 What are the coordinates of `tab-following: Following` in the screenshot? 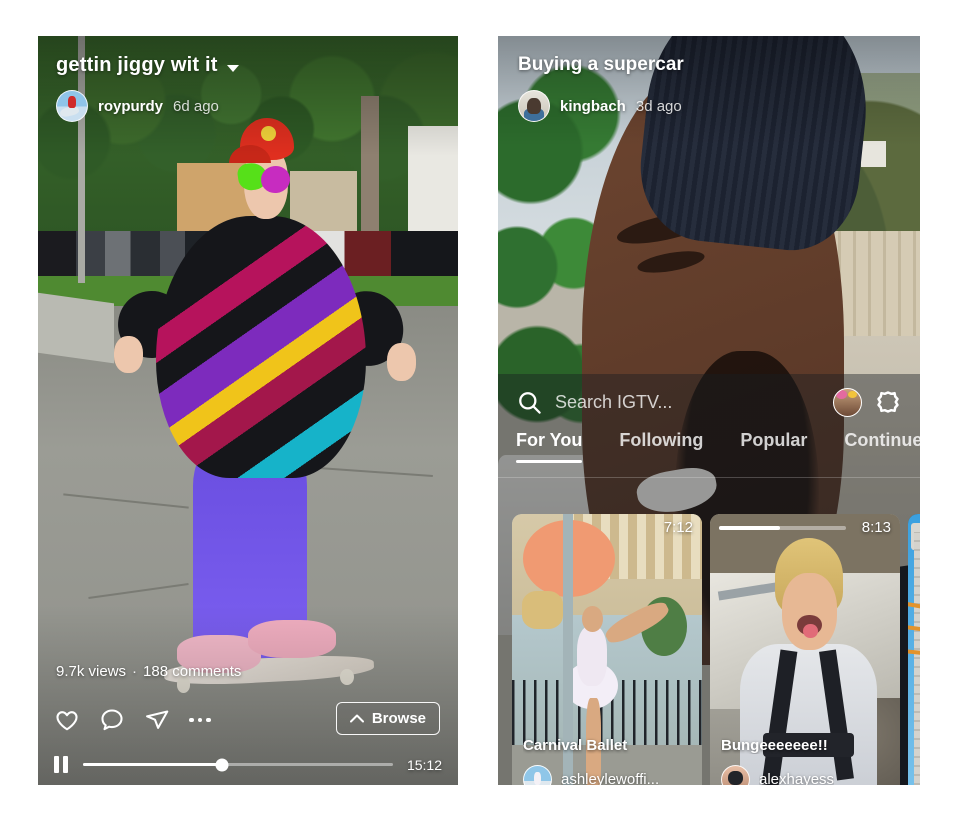 It's located at (661, 446).